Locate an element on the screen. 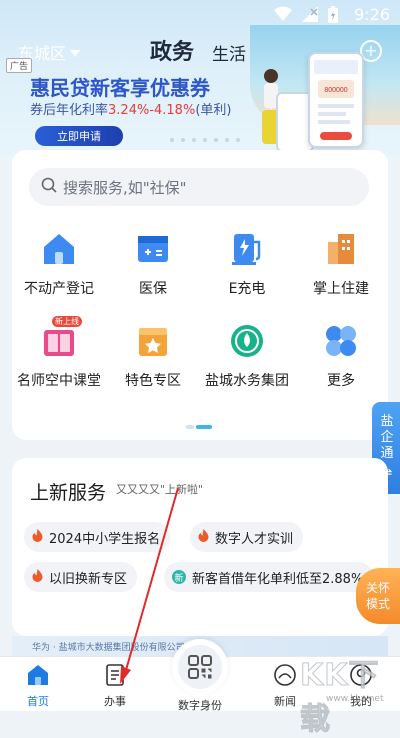 The height and width of the screenshot is (738, 400). chip-trade-in: 以旧换新专区 is located at coordinates (81, 577).